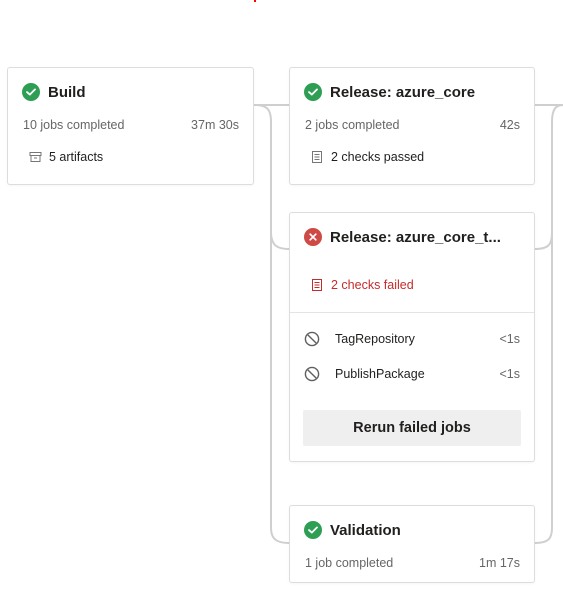 This screenshot has width=563, height=596. I want to click on build-stage-title: Build, so click(67, 92).